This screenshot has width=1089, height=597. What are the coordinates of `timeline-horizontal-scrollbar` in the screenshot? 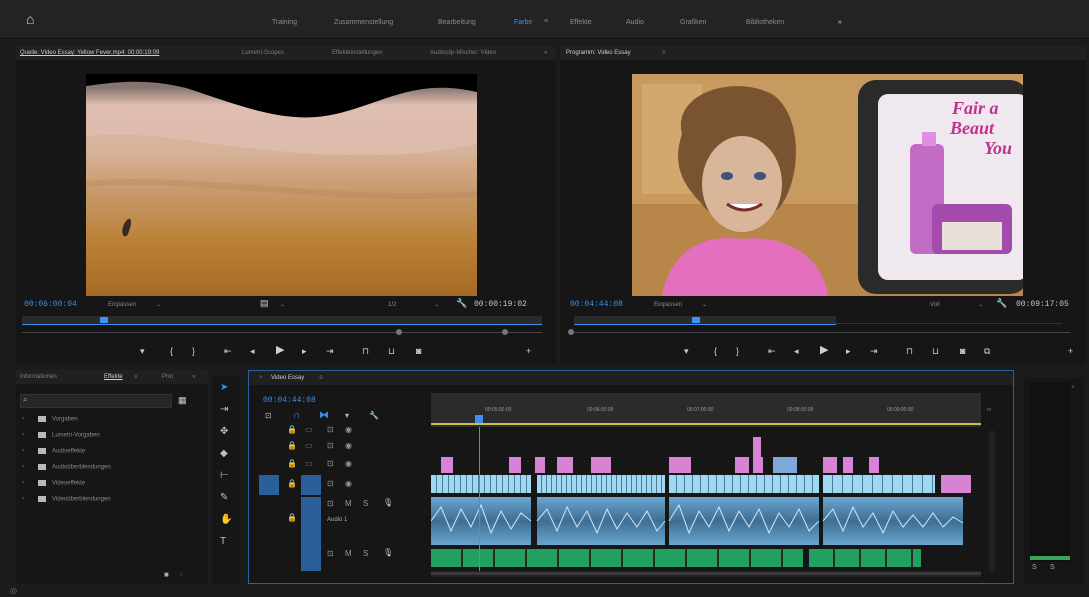 It's located at (706, 574).